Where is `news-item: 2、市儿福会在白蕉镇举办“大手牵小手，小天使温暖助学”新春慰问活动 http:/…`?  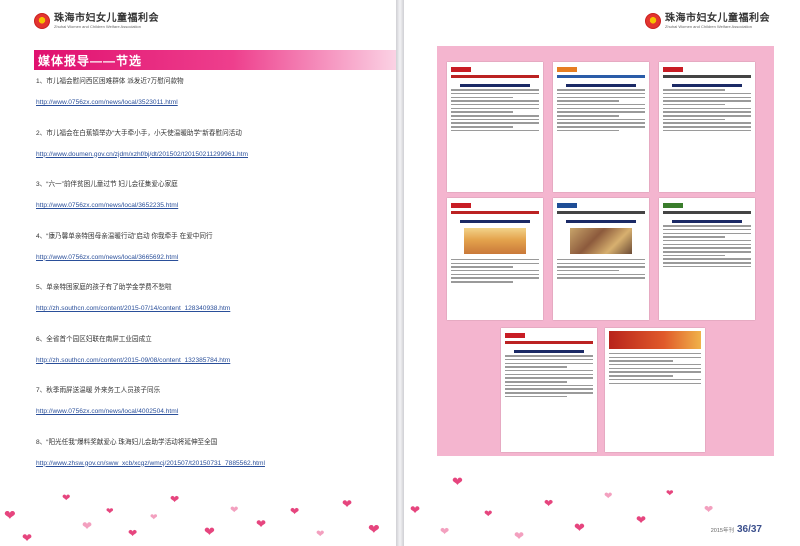
news-item: 2、市儿福会在白蕉镇举办“大手牵小手，小天使温暖助学”新春慰问活动 http:/… is located at coordinates (213, 155).